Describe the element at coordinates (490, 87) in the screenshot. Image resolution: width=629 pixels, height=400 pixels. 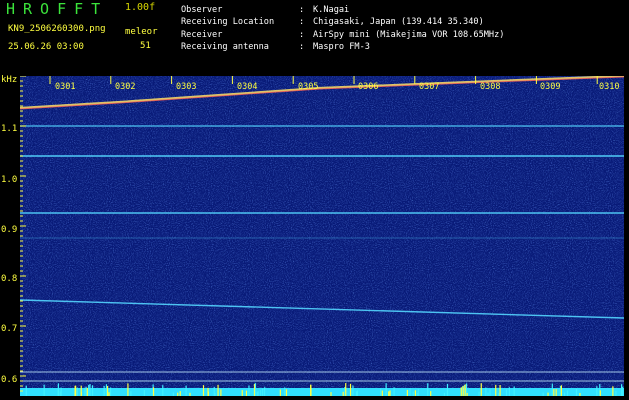
I see `x-tick-label: 0308` at that location.